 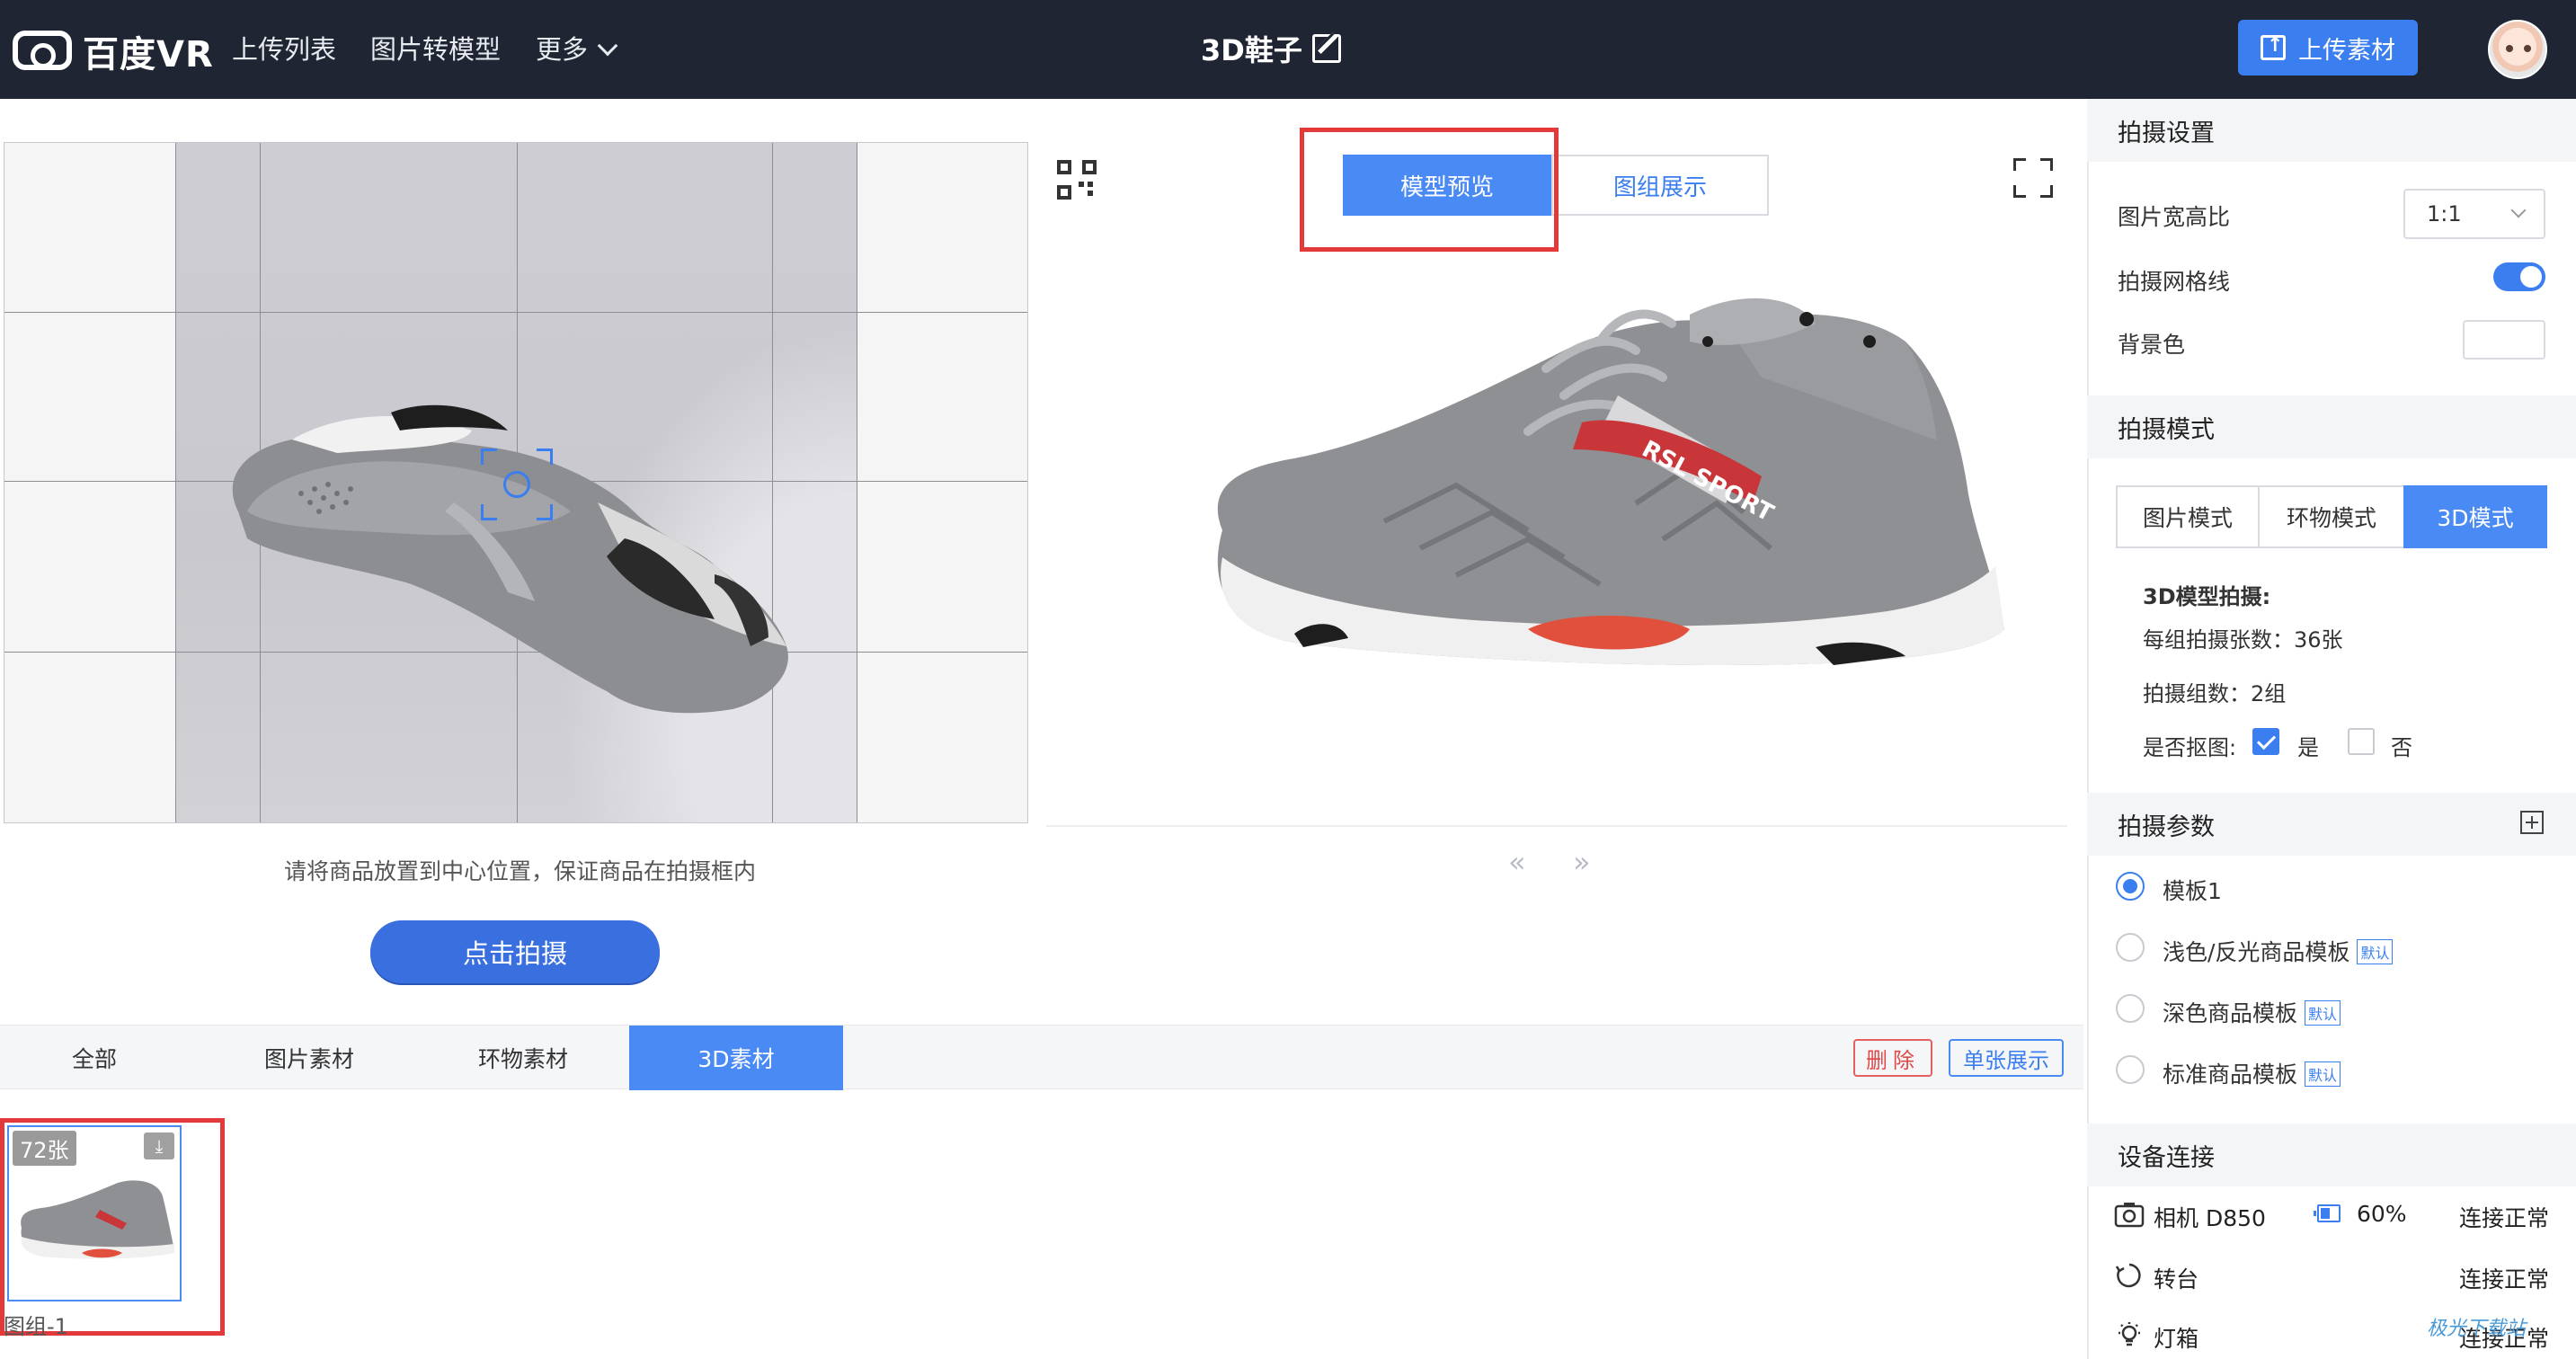 What do you see at coordinates (309, 1058) in the screenshot?
I see `tab-image-material: 图片素材` at bounding box center [309, 1058].